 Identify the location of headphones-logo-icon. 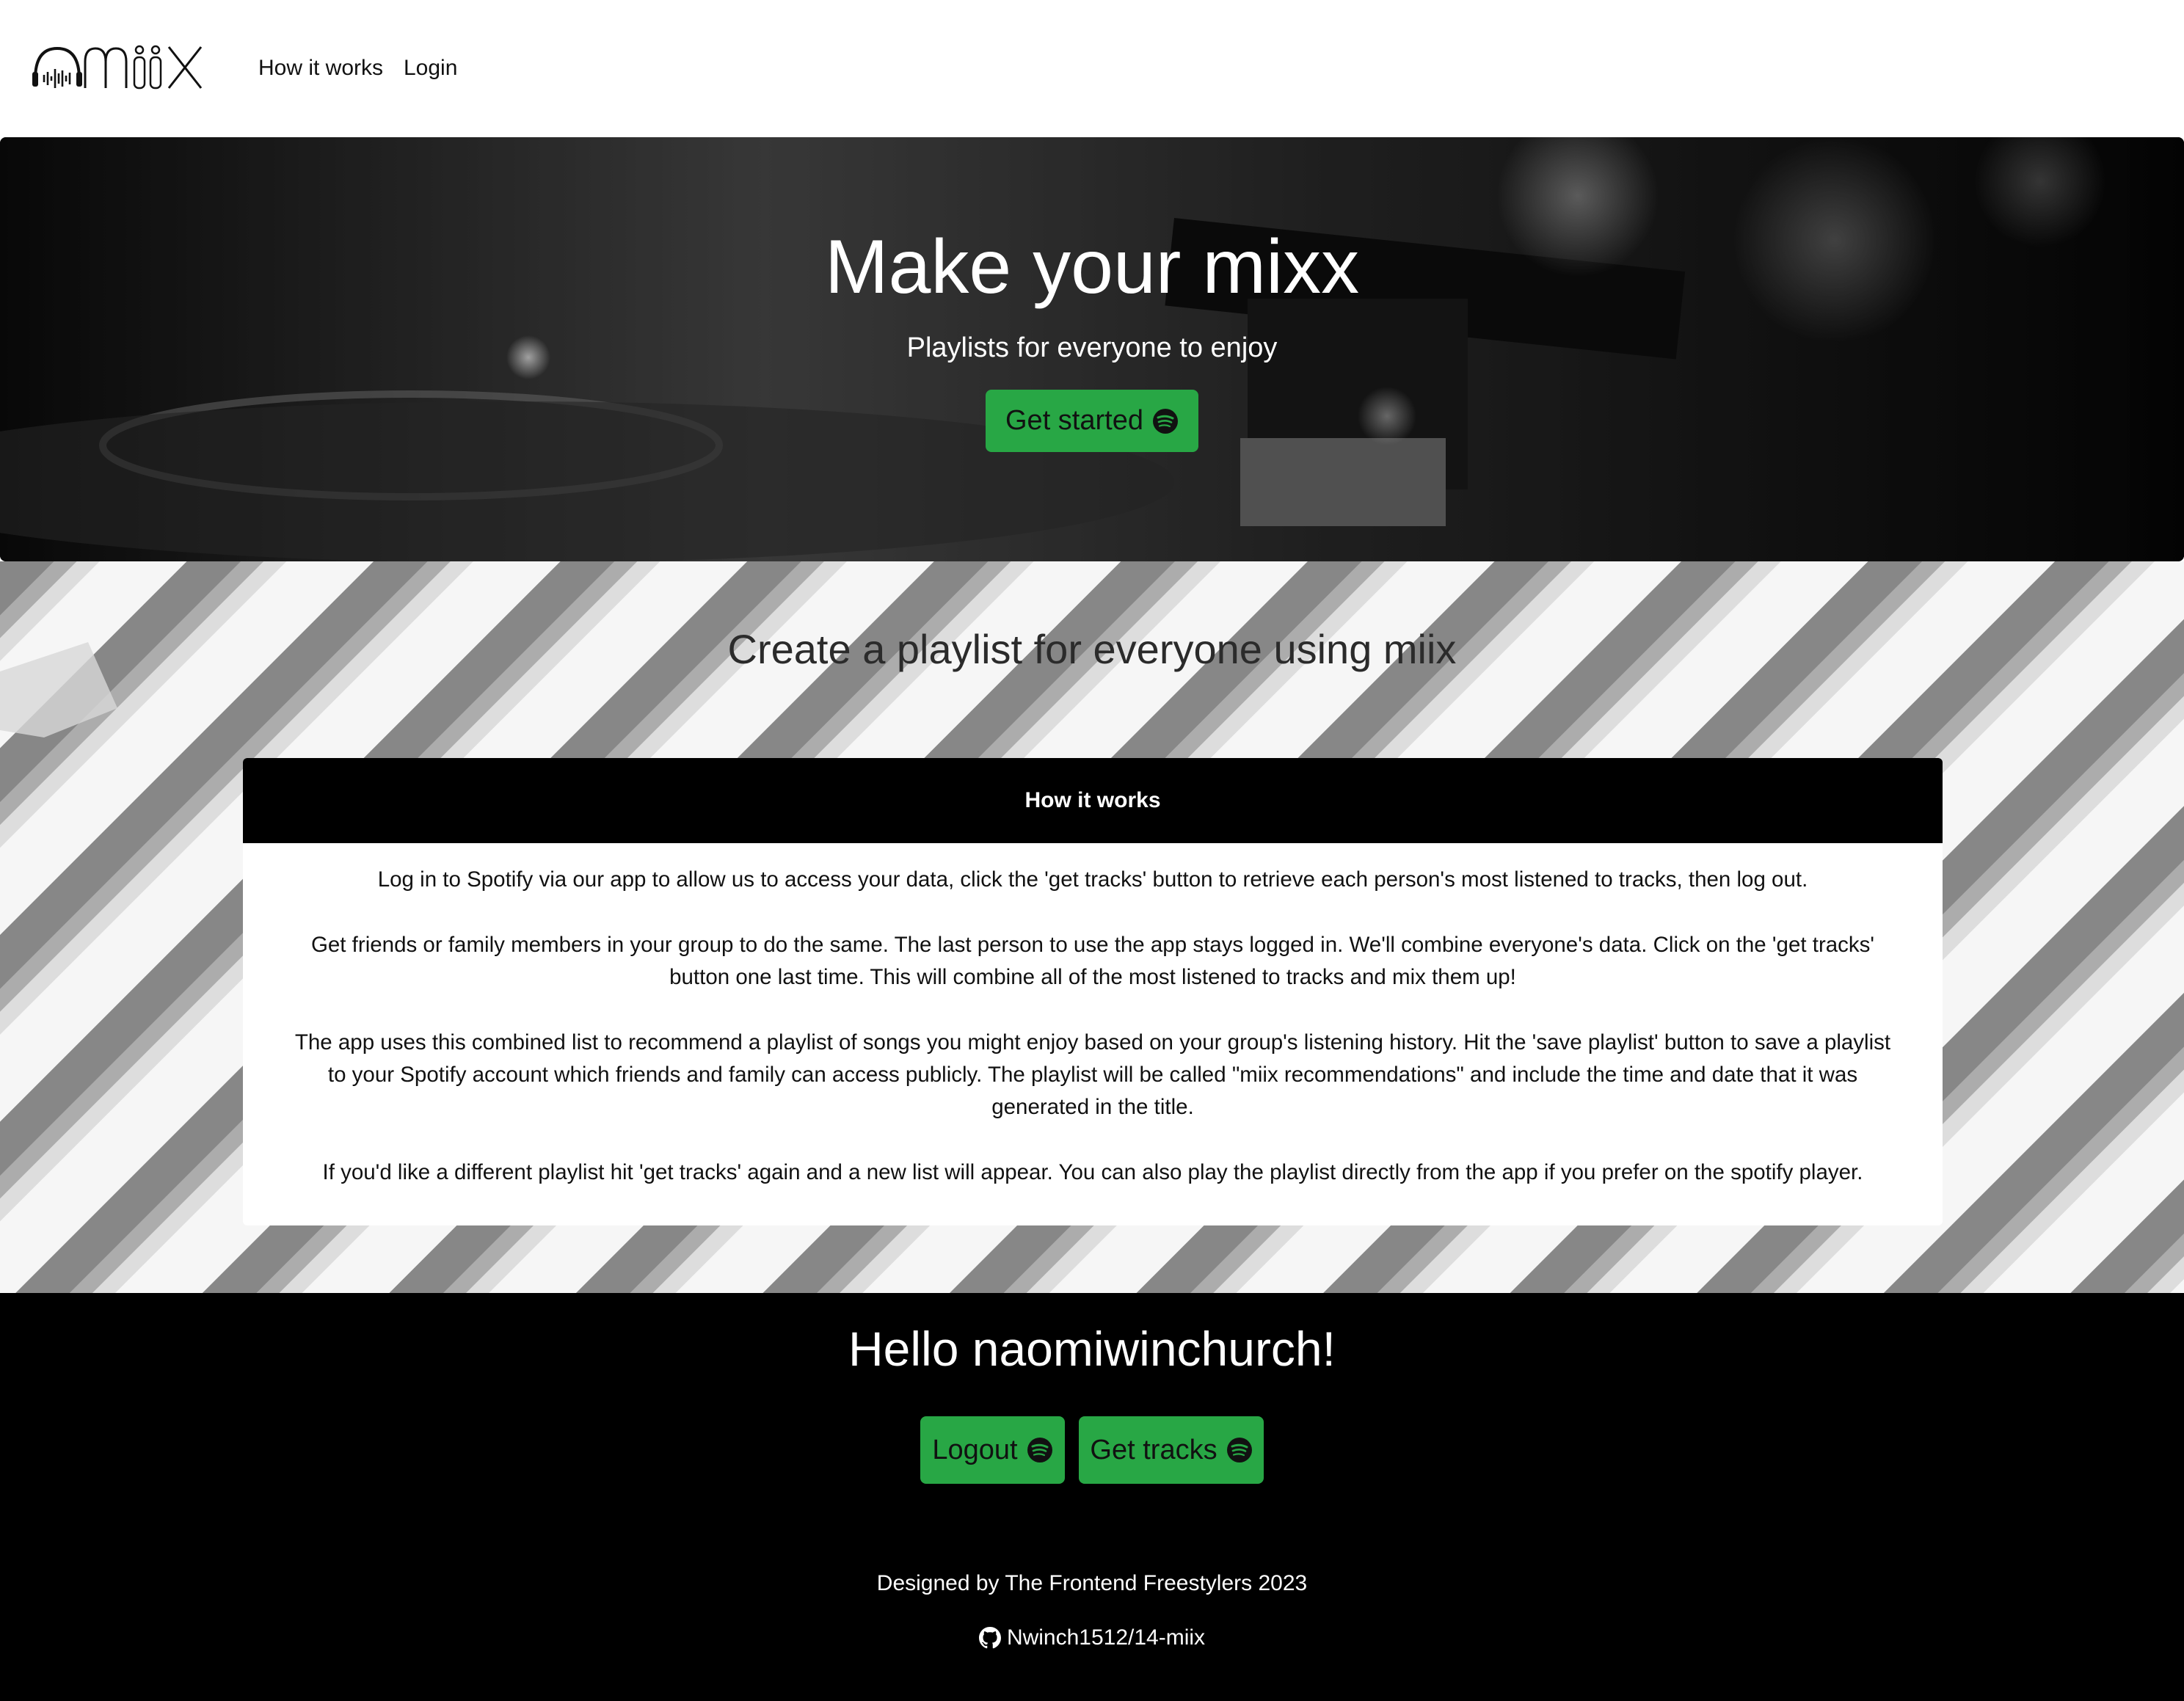
(117, 67).